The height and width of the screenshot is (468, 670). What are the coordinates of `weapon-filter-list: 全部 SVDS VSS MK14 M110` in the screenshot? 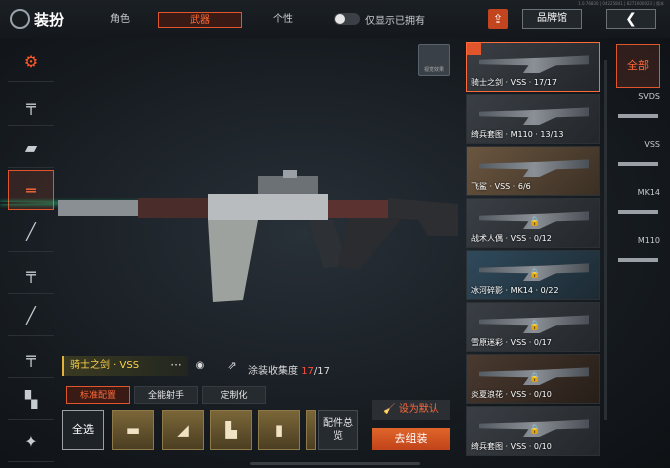 It's located at (638, 254).